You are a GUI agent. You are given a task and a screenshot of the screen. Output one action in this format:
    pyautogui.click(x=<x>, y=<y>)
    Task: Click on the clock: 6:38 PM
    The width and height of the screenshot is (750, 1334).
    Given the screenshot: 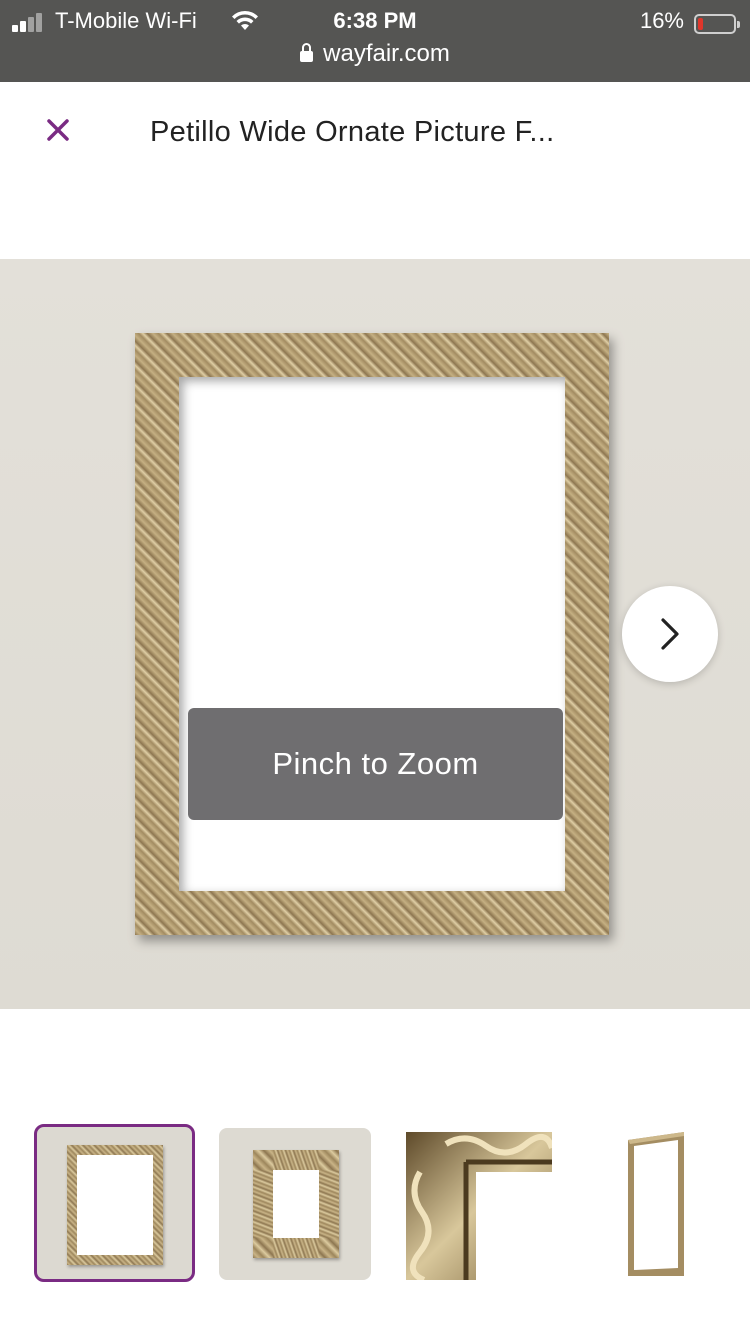 What is the action you would take?
    pyautogui.click(x=375, y=20)
    